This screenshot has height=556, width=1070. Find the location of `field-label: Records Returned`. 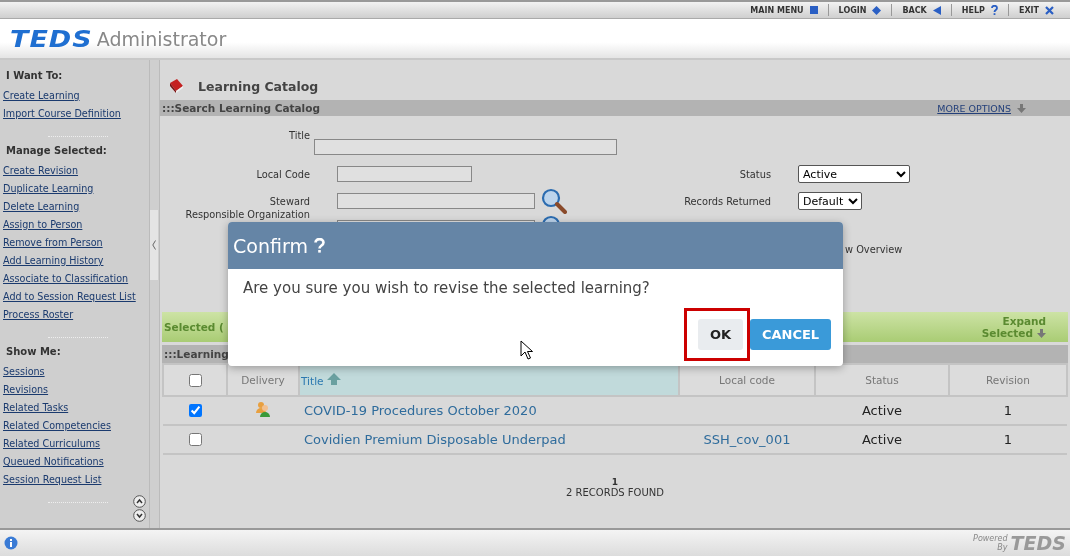

field-label: Records Returned is located at coordinates (727, 201).